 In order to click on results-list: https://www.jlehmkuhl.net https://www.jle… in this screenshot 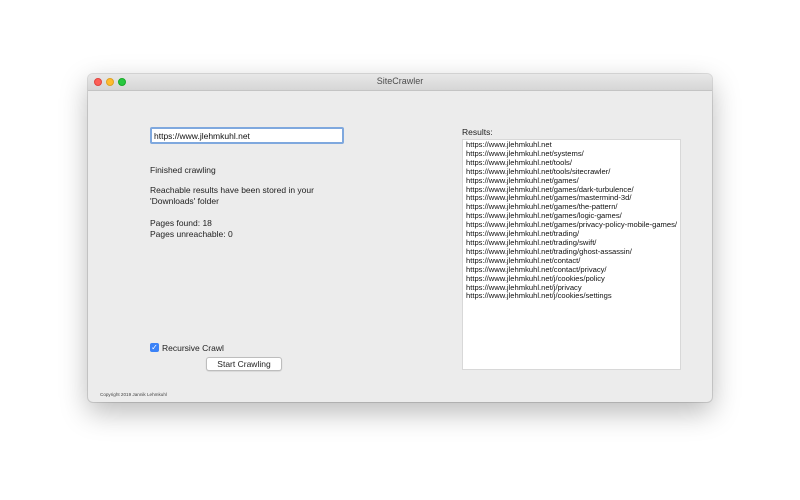, I will do `click(571, 254)`.